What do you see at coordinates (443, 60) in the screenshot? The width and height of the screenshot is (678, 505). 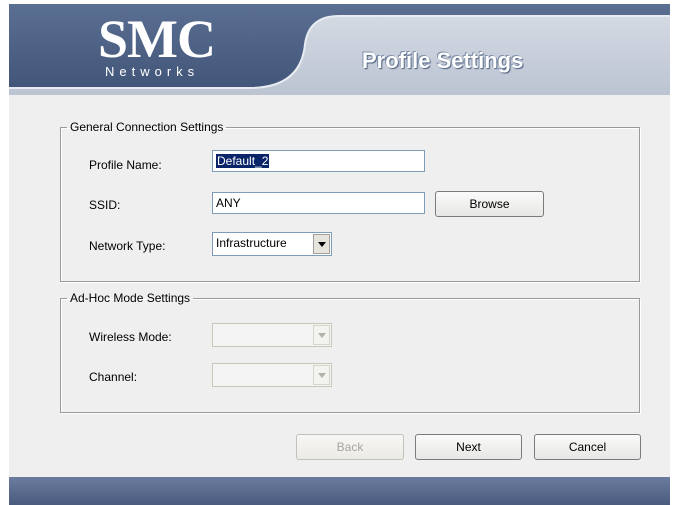 I see `page-title: Profile Settings` at bounding box center [443, 60].